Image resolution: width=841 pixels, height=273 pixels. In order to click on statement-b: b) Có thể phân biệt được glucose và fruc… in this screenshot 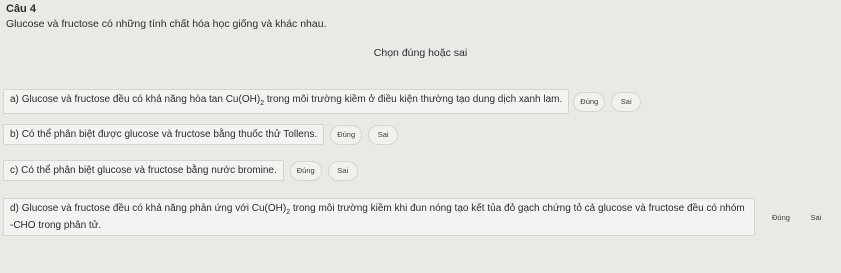, I will do `click(199, 134)`.